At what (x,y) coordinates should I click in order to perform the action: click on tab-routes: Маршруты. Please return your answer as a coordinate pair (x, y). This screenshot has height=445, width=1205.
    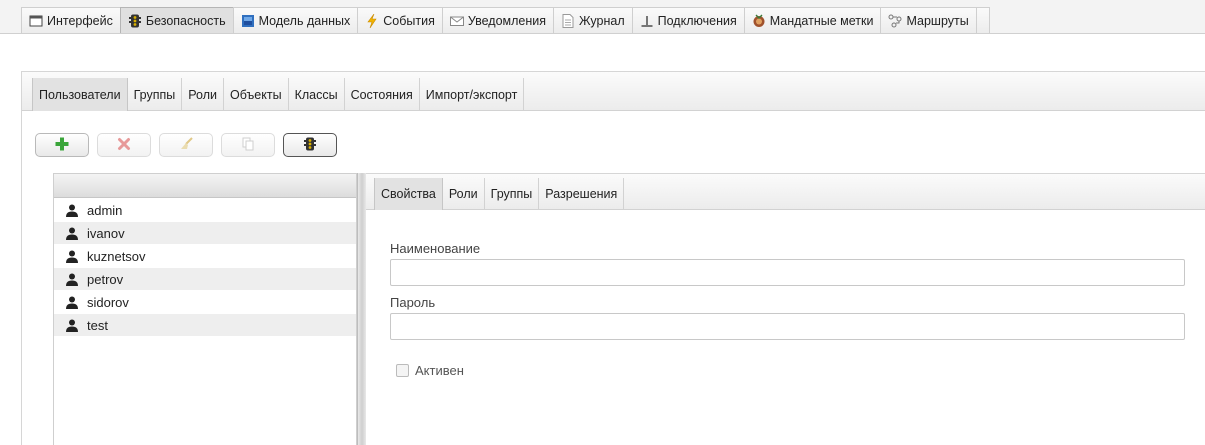
    Looking at the image, I should click on (928, 20).